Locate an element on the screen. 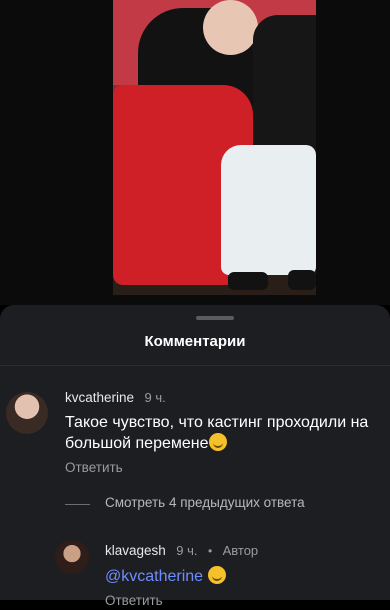 The height and width of the screenshot is (610, 390). photo-white-pants is located at coordinates (268, 210).